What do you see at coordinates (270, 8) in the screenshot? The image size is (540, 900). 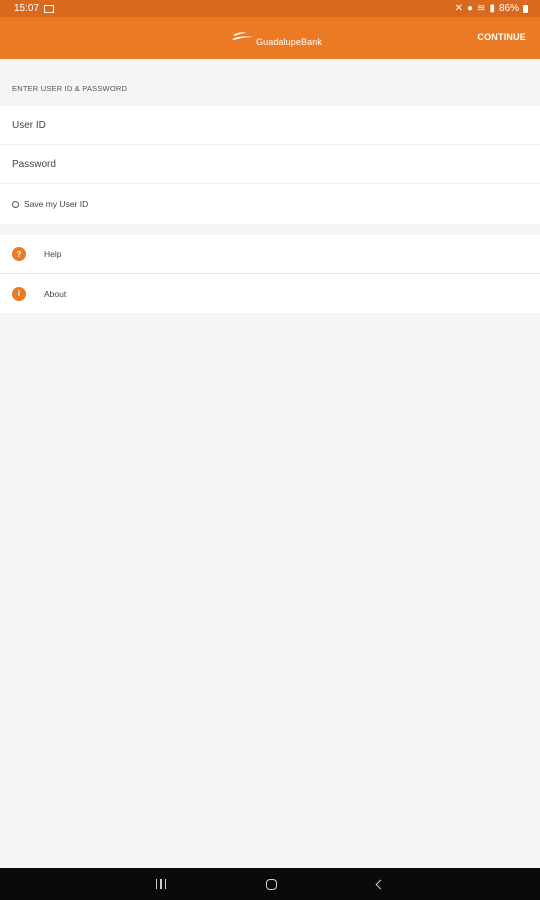 I see `status-bar: 15:07 ✕ ● ≋ ▮ 86%` at bounding box center [270, 8].